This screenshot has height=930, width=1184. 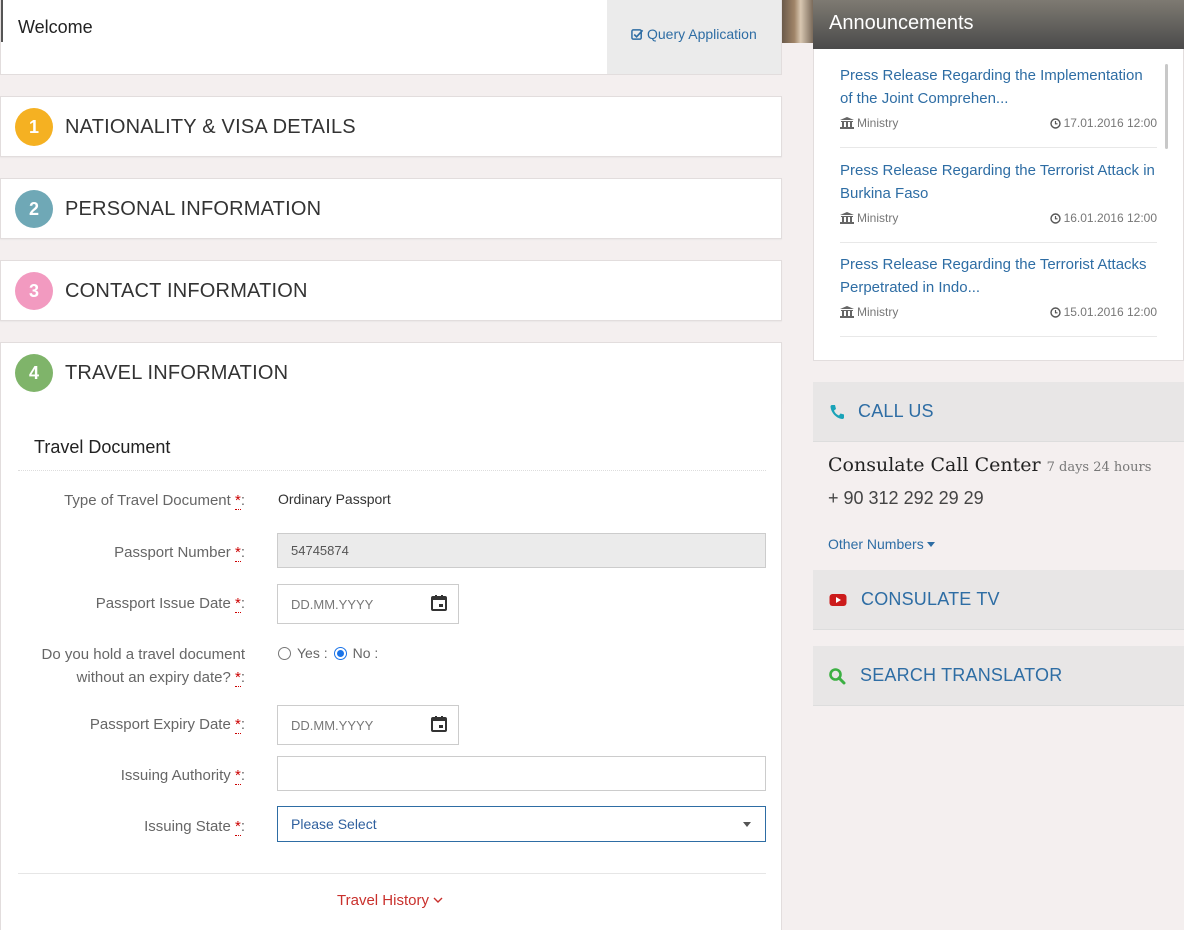 I want to click on announcement-date: 16.01.2016 12:00, so click(x=1103, y=218).